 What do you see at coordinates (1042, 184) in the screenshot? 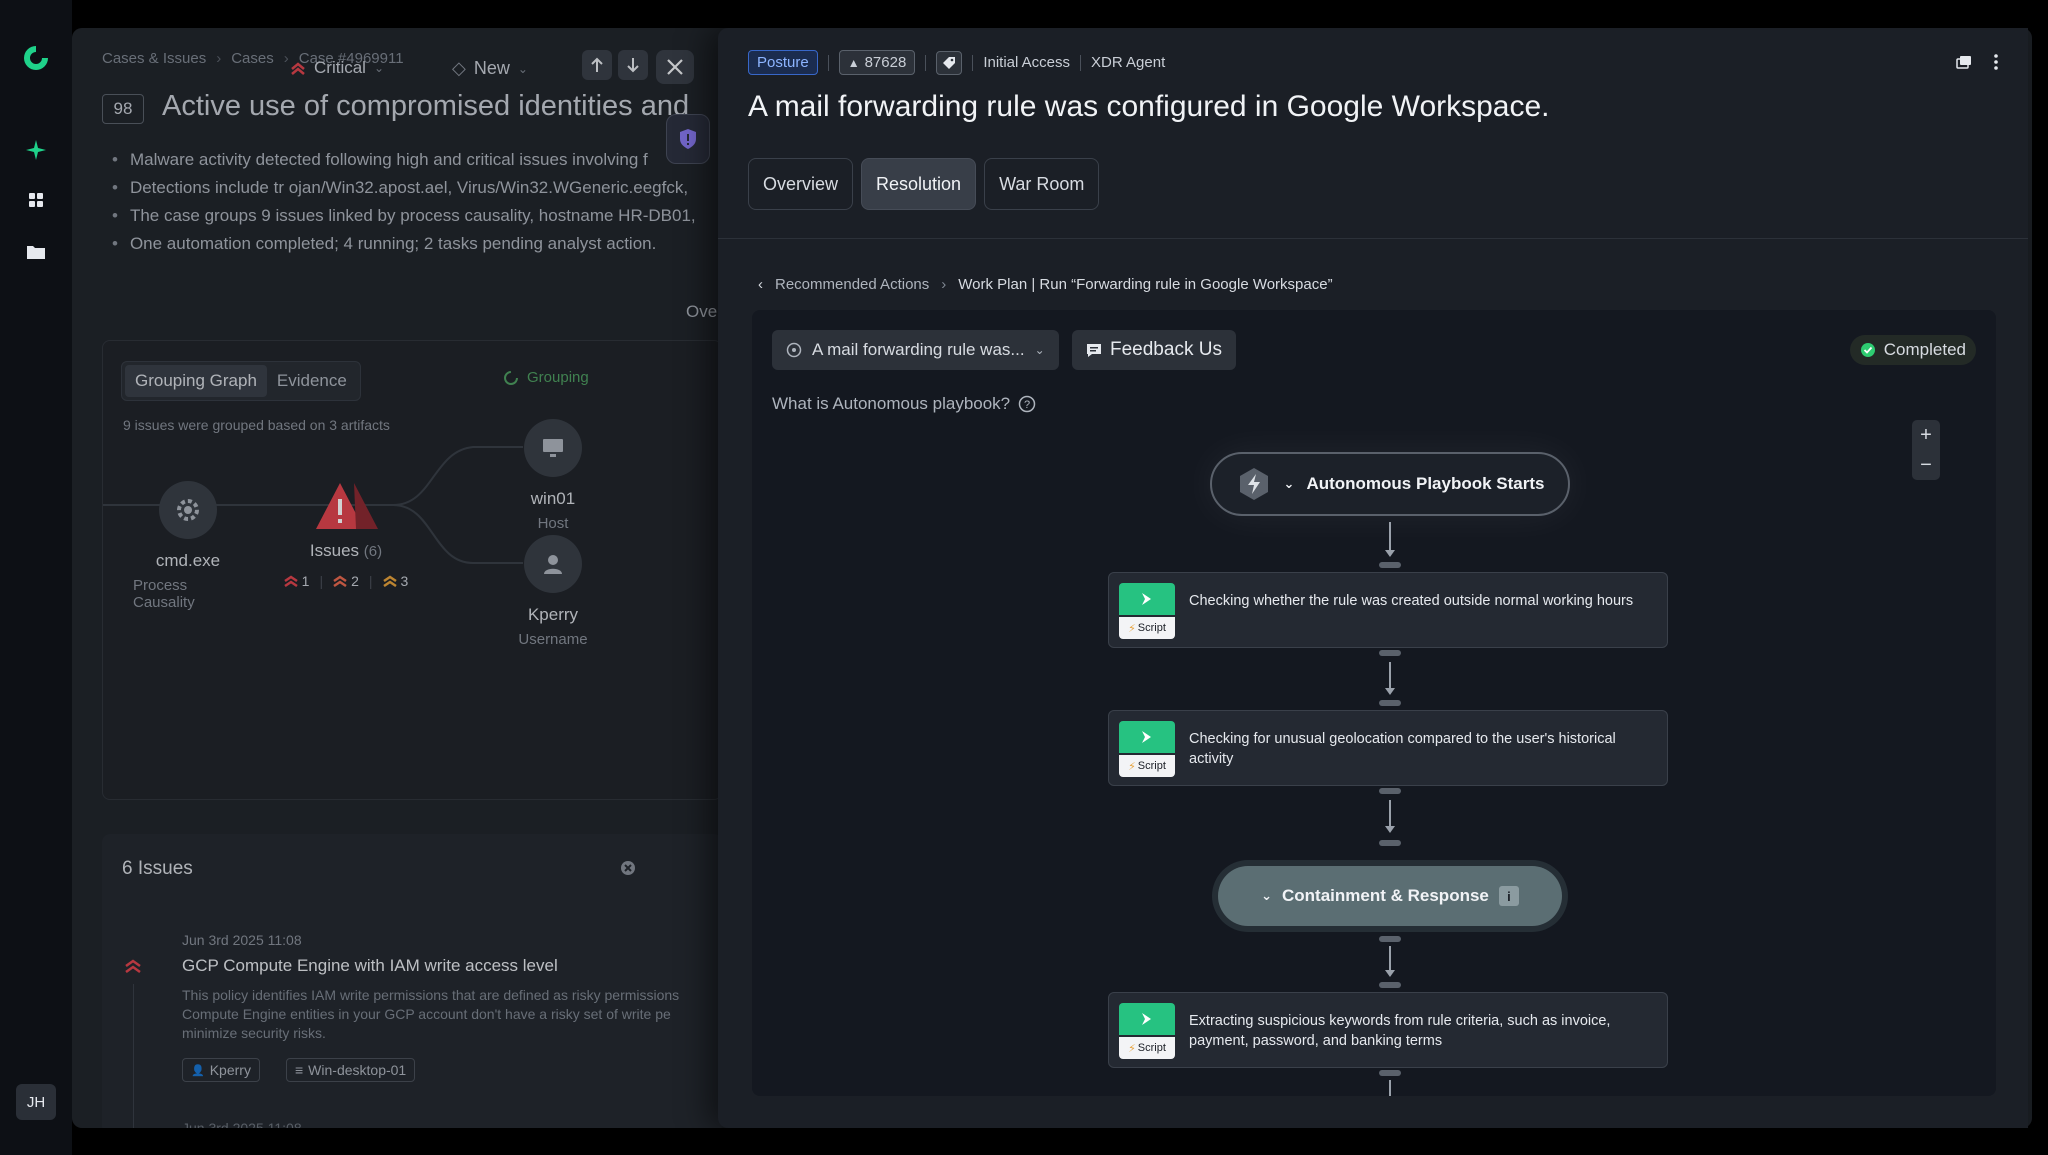
I see `tab-war-room: War Room` at bounding box center [1042, 184].